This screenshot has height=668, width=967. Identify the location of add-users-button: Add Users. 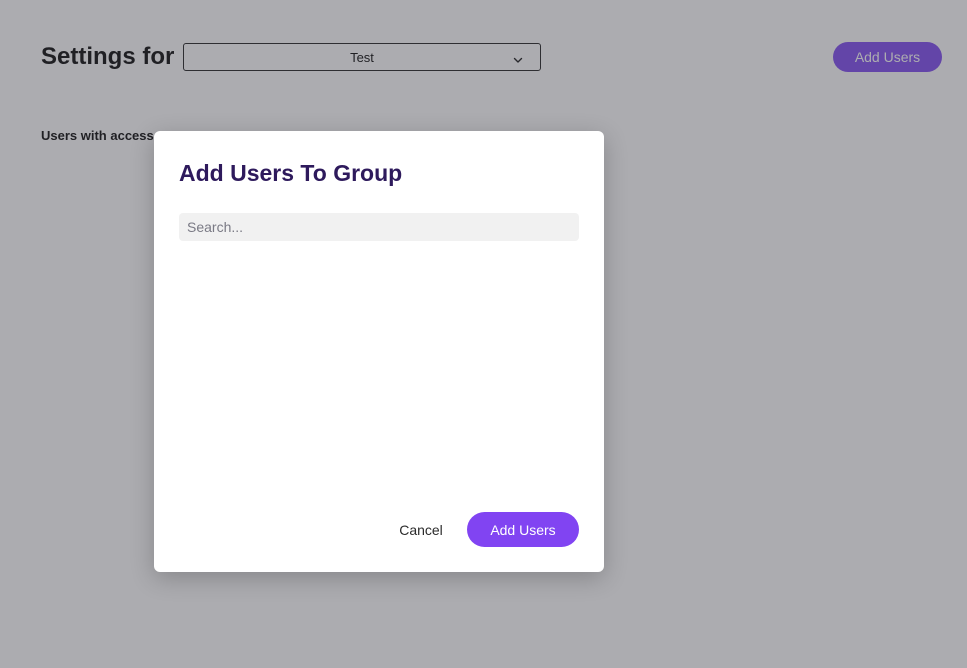
(523, 529).